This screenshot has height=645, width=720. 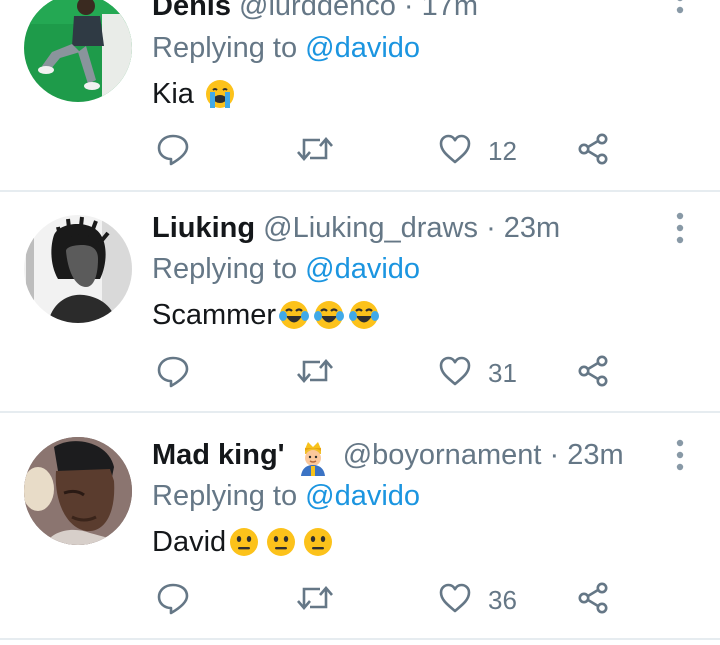 I want to click on like-count: 36, so click(x=502, y=599).